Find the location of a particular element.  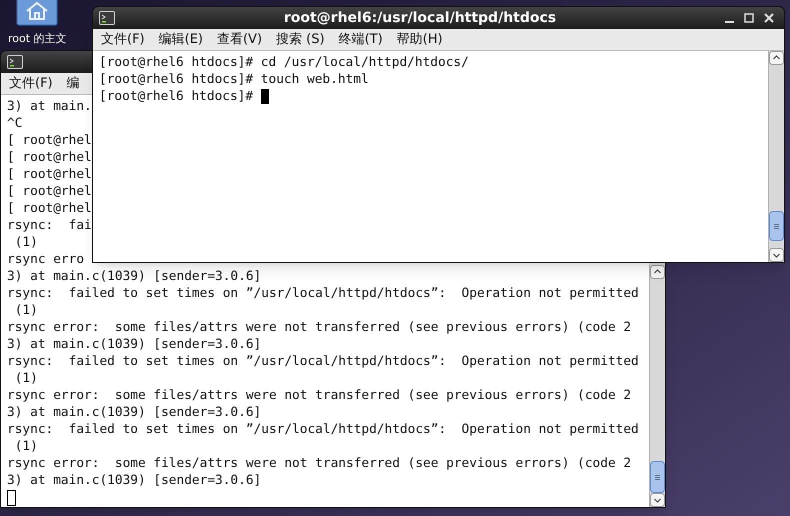

close-icon is located at coordinates (769, 18).